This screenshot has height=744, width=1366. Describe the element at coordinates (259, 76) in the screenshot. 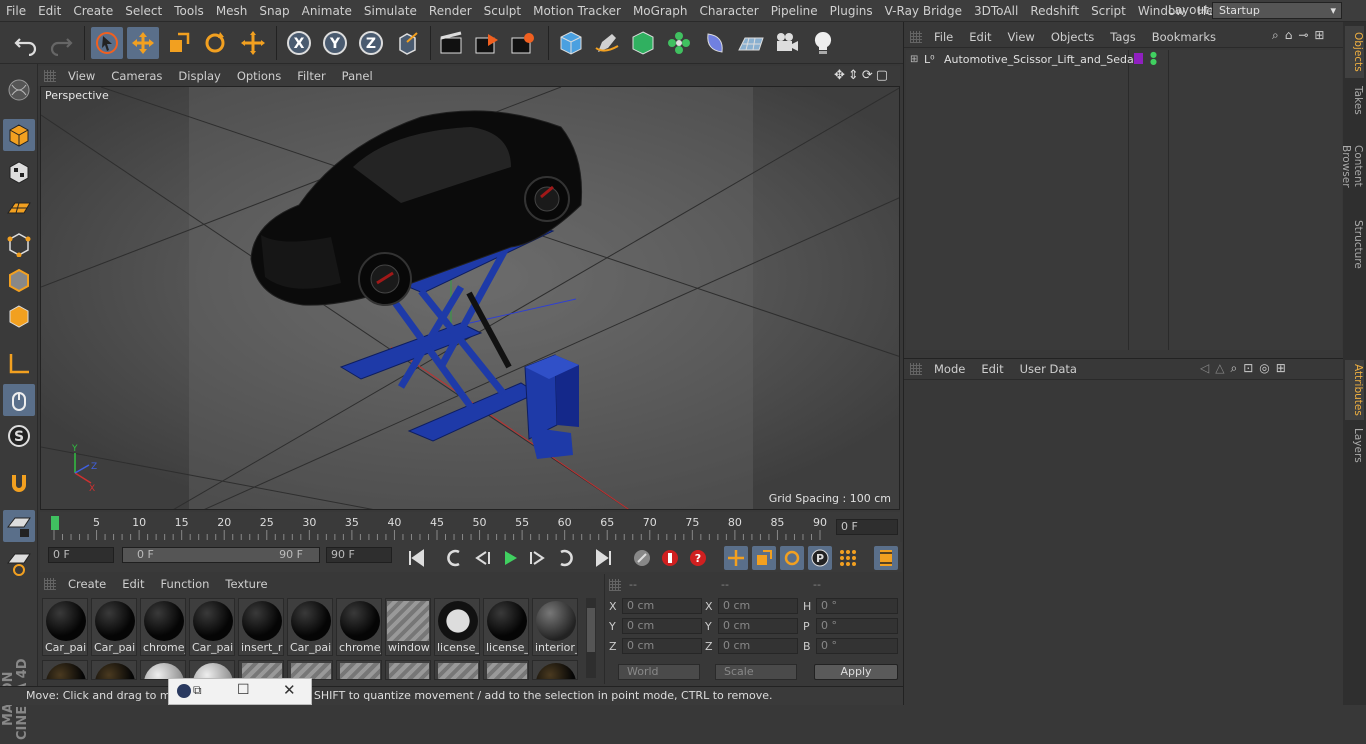

I see `viewport-menu-options: Options` at that location.